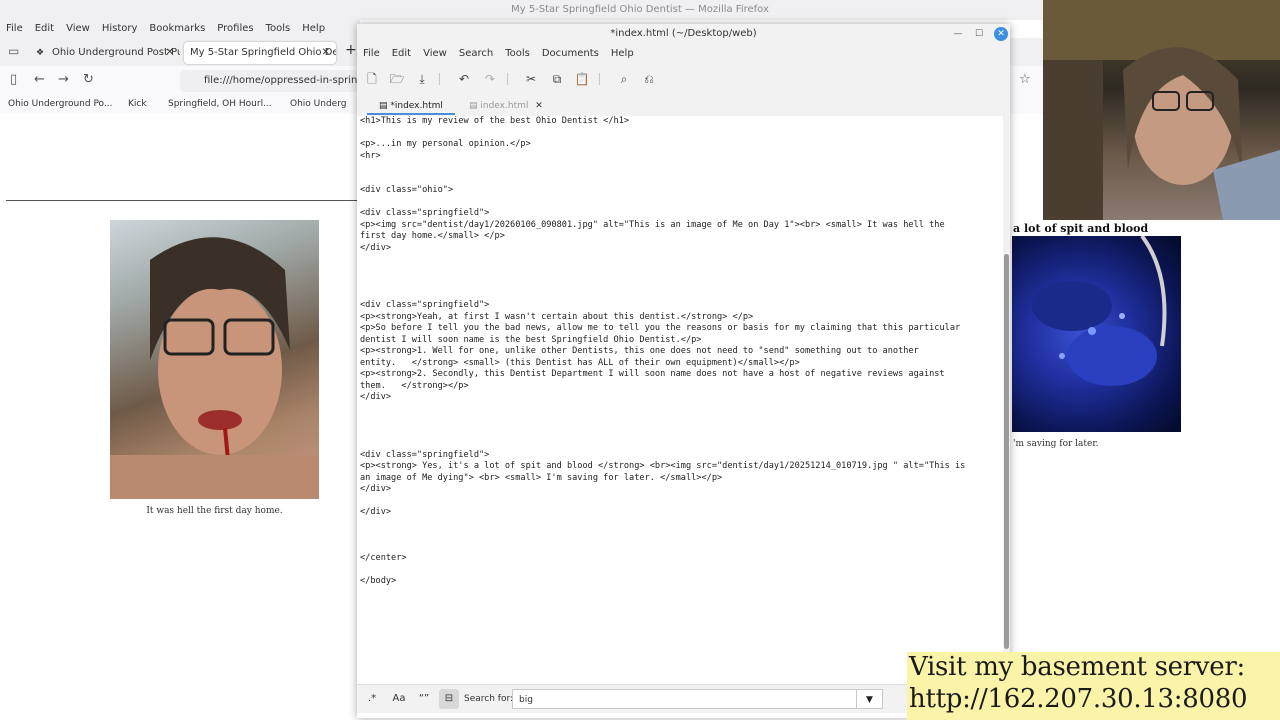  What do you see at coordinates (570, 54) in the screenshot?
I see `g-menu-documents: Documents` at bounding box center [570, 54].